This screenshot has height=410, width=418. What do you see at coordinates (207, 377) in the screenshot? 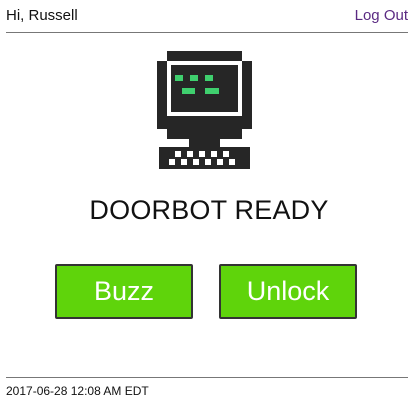
I see `footer-divider` at bounding box center [207, 377].